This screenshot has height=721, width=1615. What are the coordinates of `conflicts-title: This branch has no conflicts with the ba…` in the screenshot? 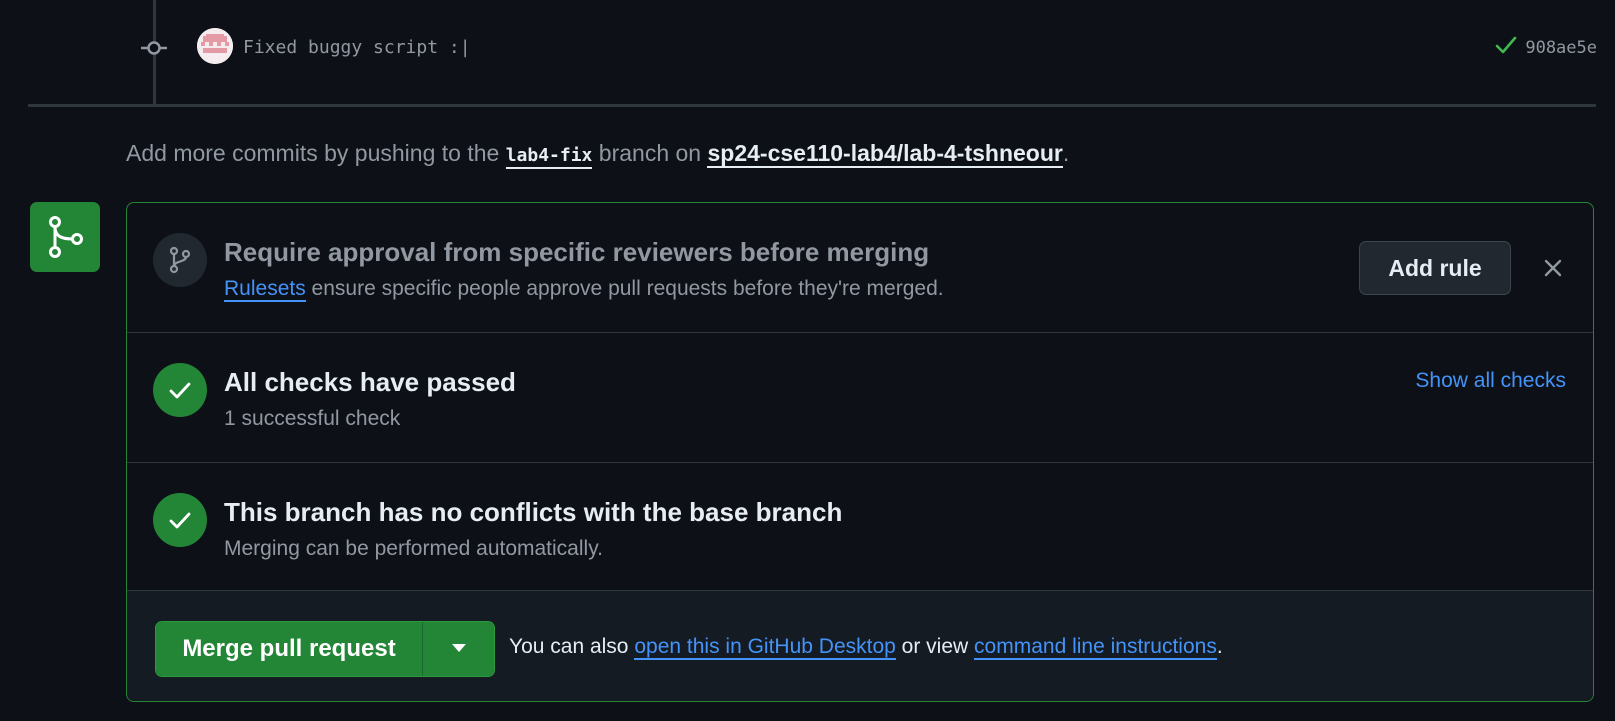 It's located at (533, 512).